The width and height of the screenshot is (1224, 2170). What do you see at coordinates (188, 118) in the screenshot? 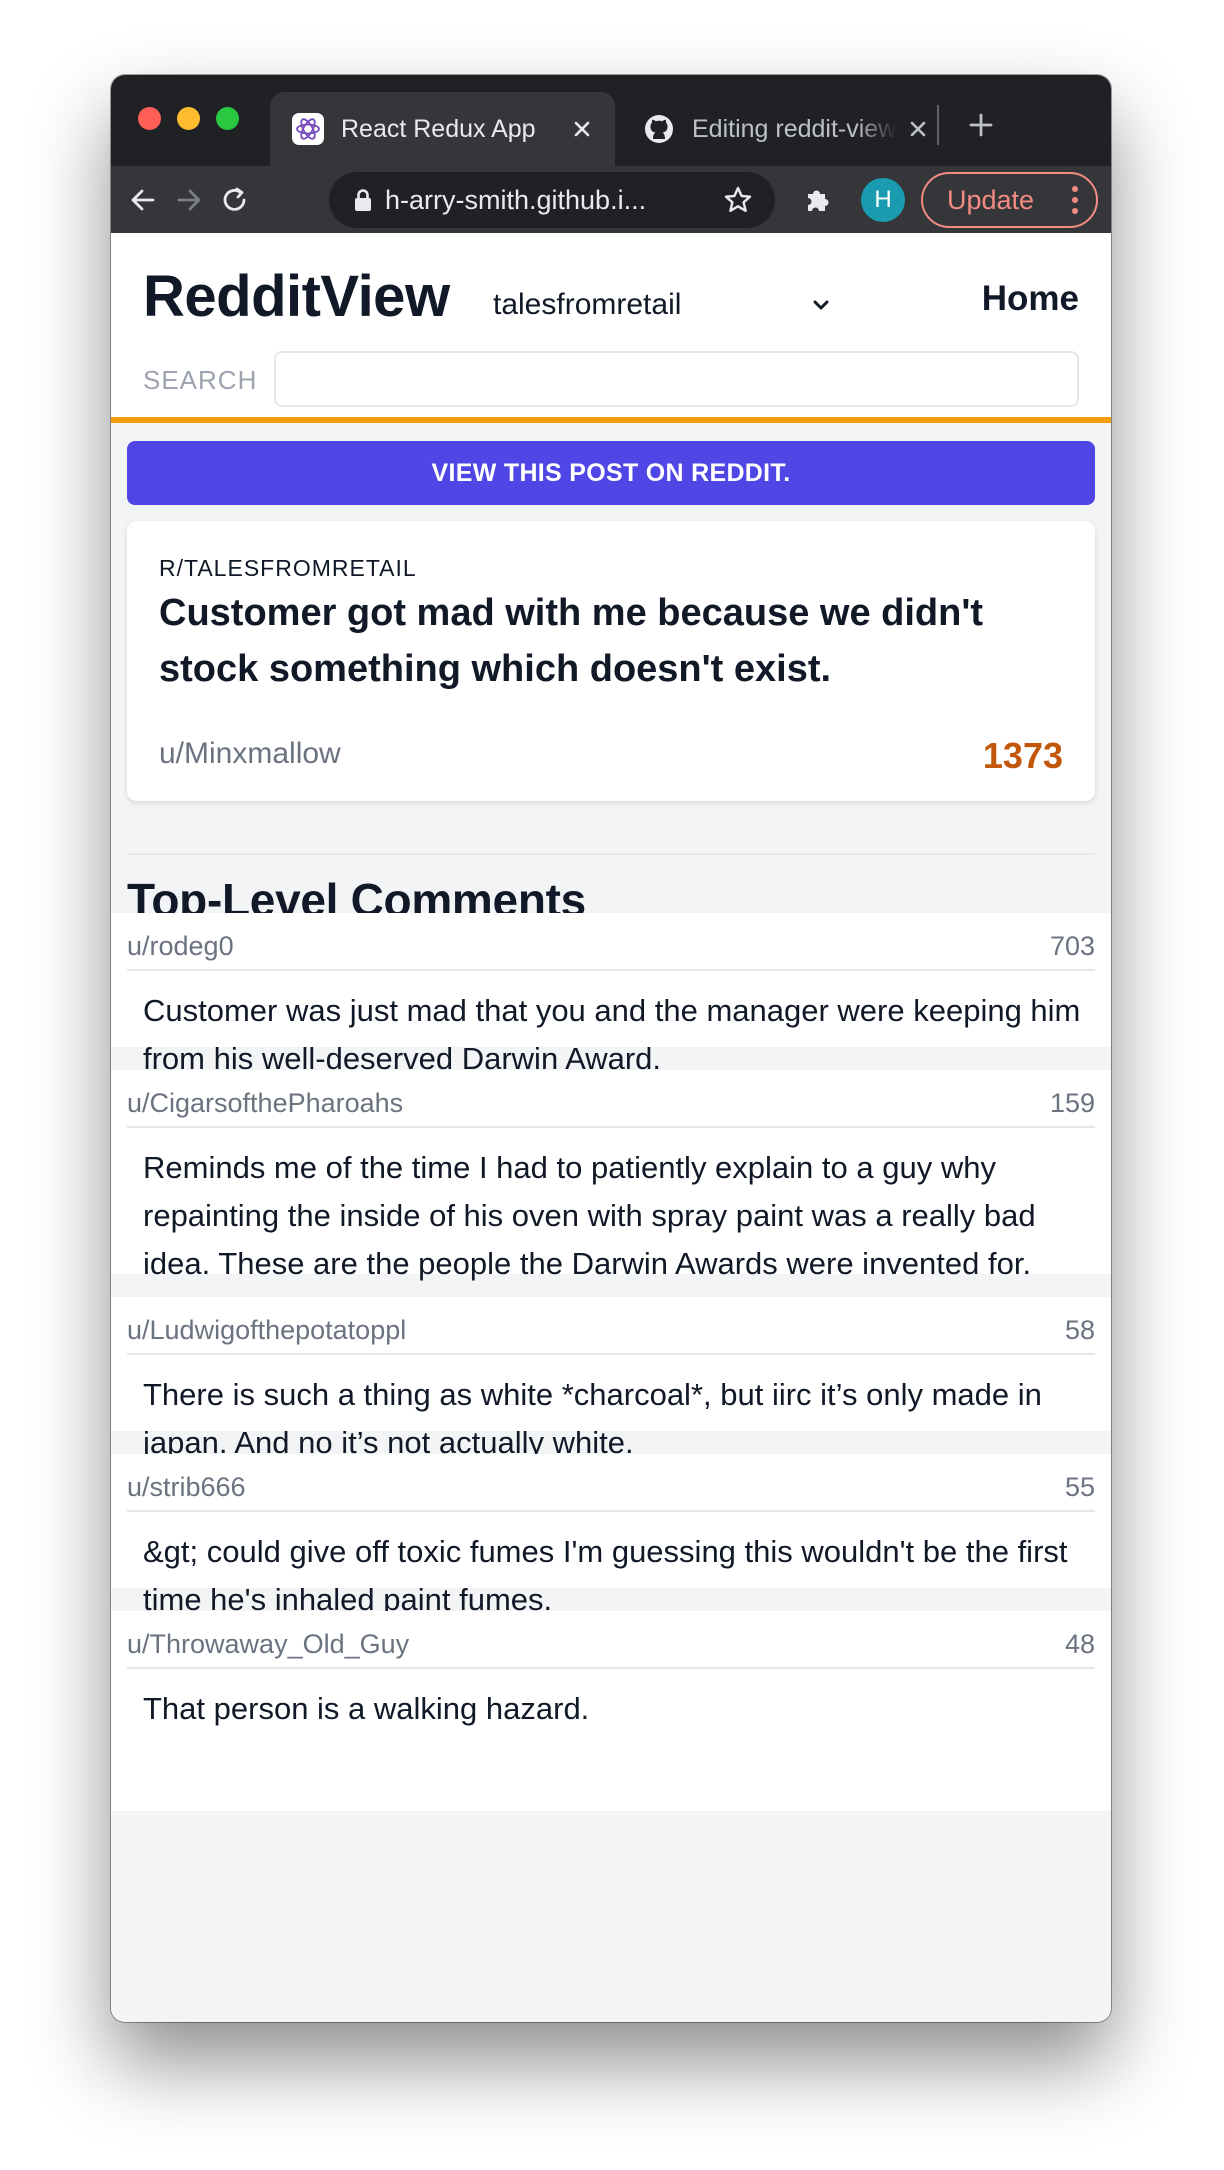
I see `minimize-window-button` at bounding box center [188, 118].